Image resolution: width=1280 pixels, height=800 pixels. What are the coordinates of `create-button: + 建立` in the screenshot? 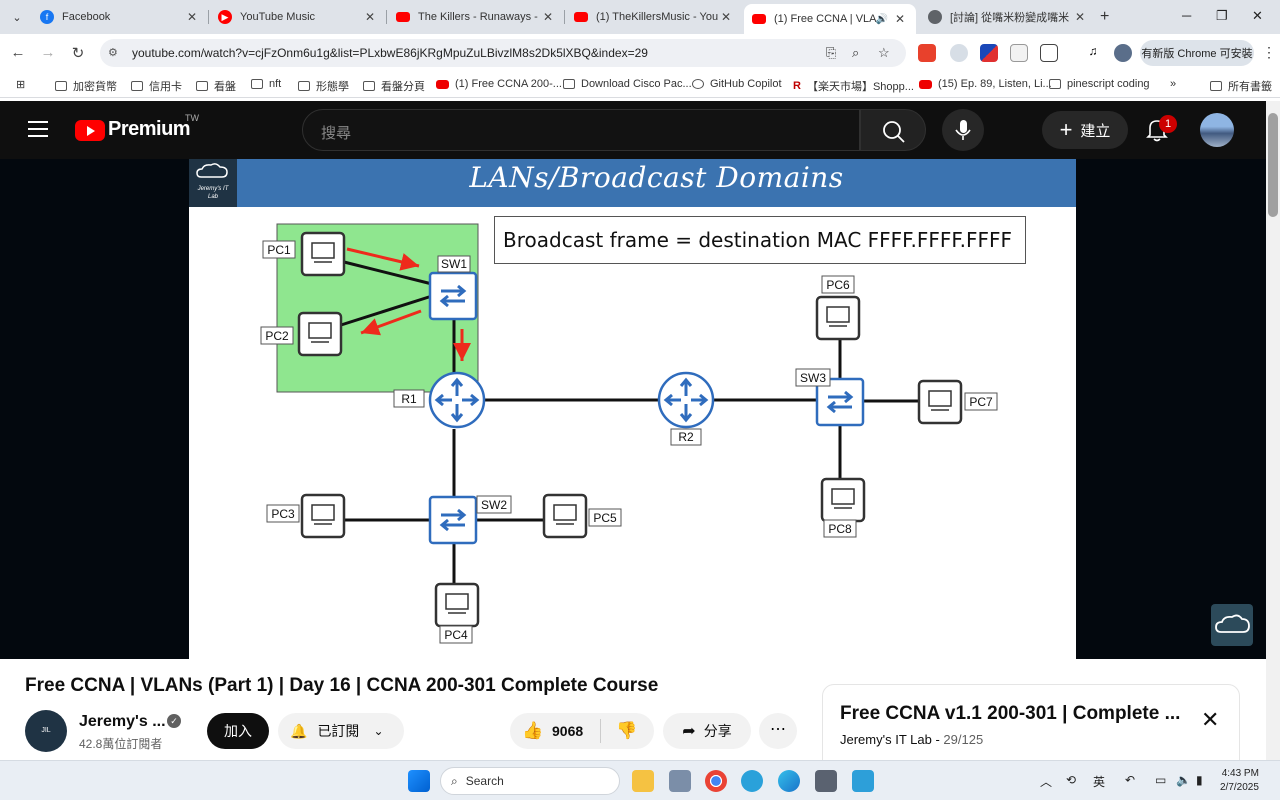 It's located at (1085, 130).